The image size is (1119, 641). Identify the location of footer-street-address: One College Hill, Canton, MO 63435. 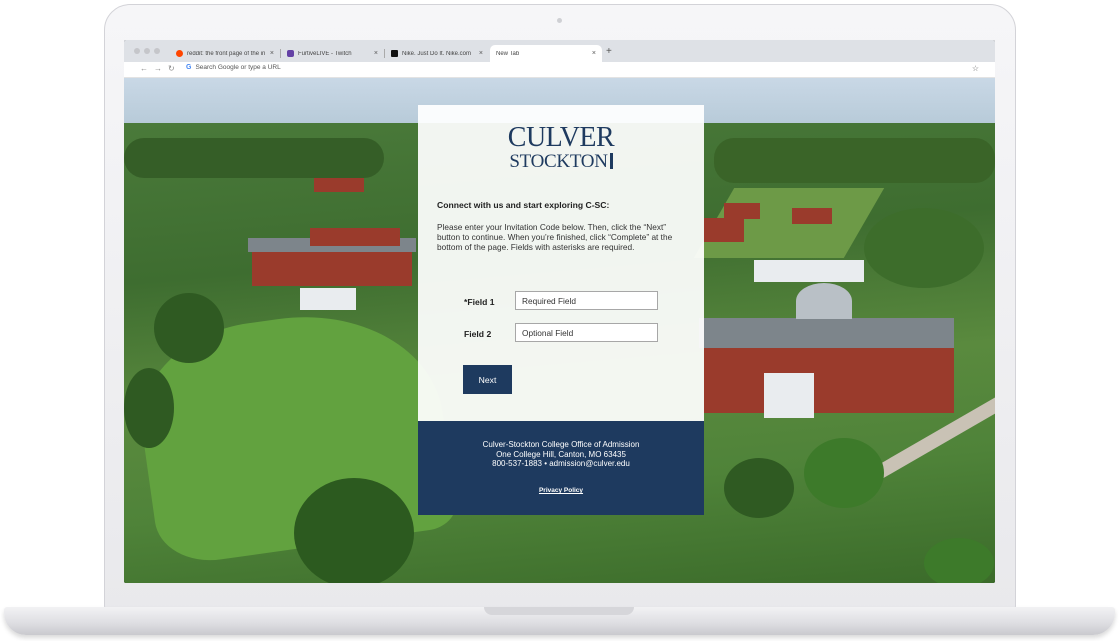
(561, 454).